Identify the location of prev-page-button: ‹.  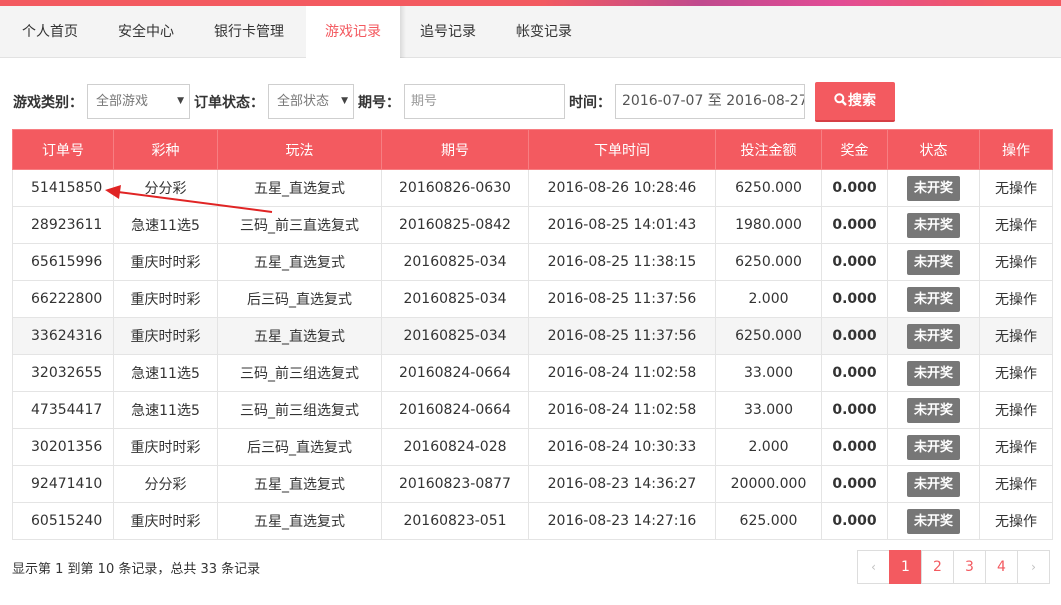
(873, 567).